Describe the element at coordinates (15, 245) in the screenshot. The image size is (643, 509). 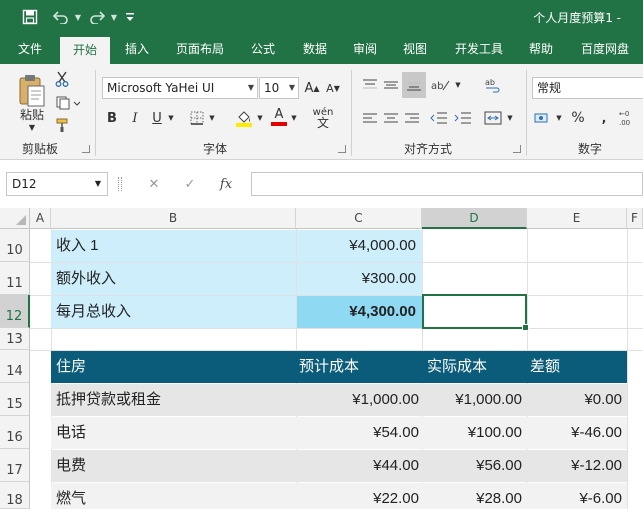
I see `row-header-10: 10` at that location.